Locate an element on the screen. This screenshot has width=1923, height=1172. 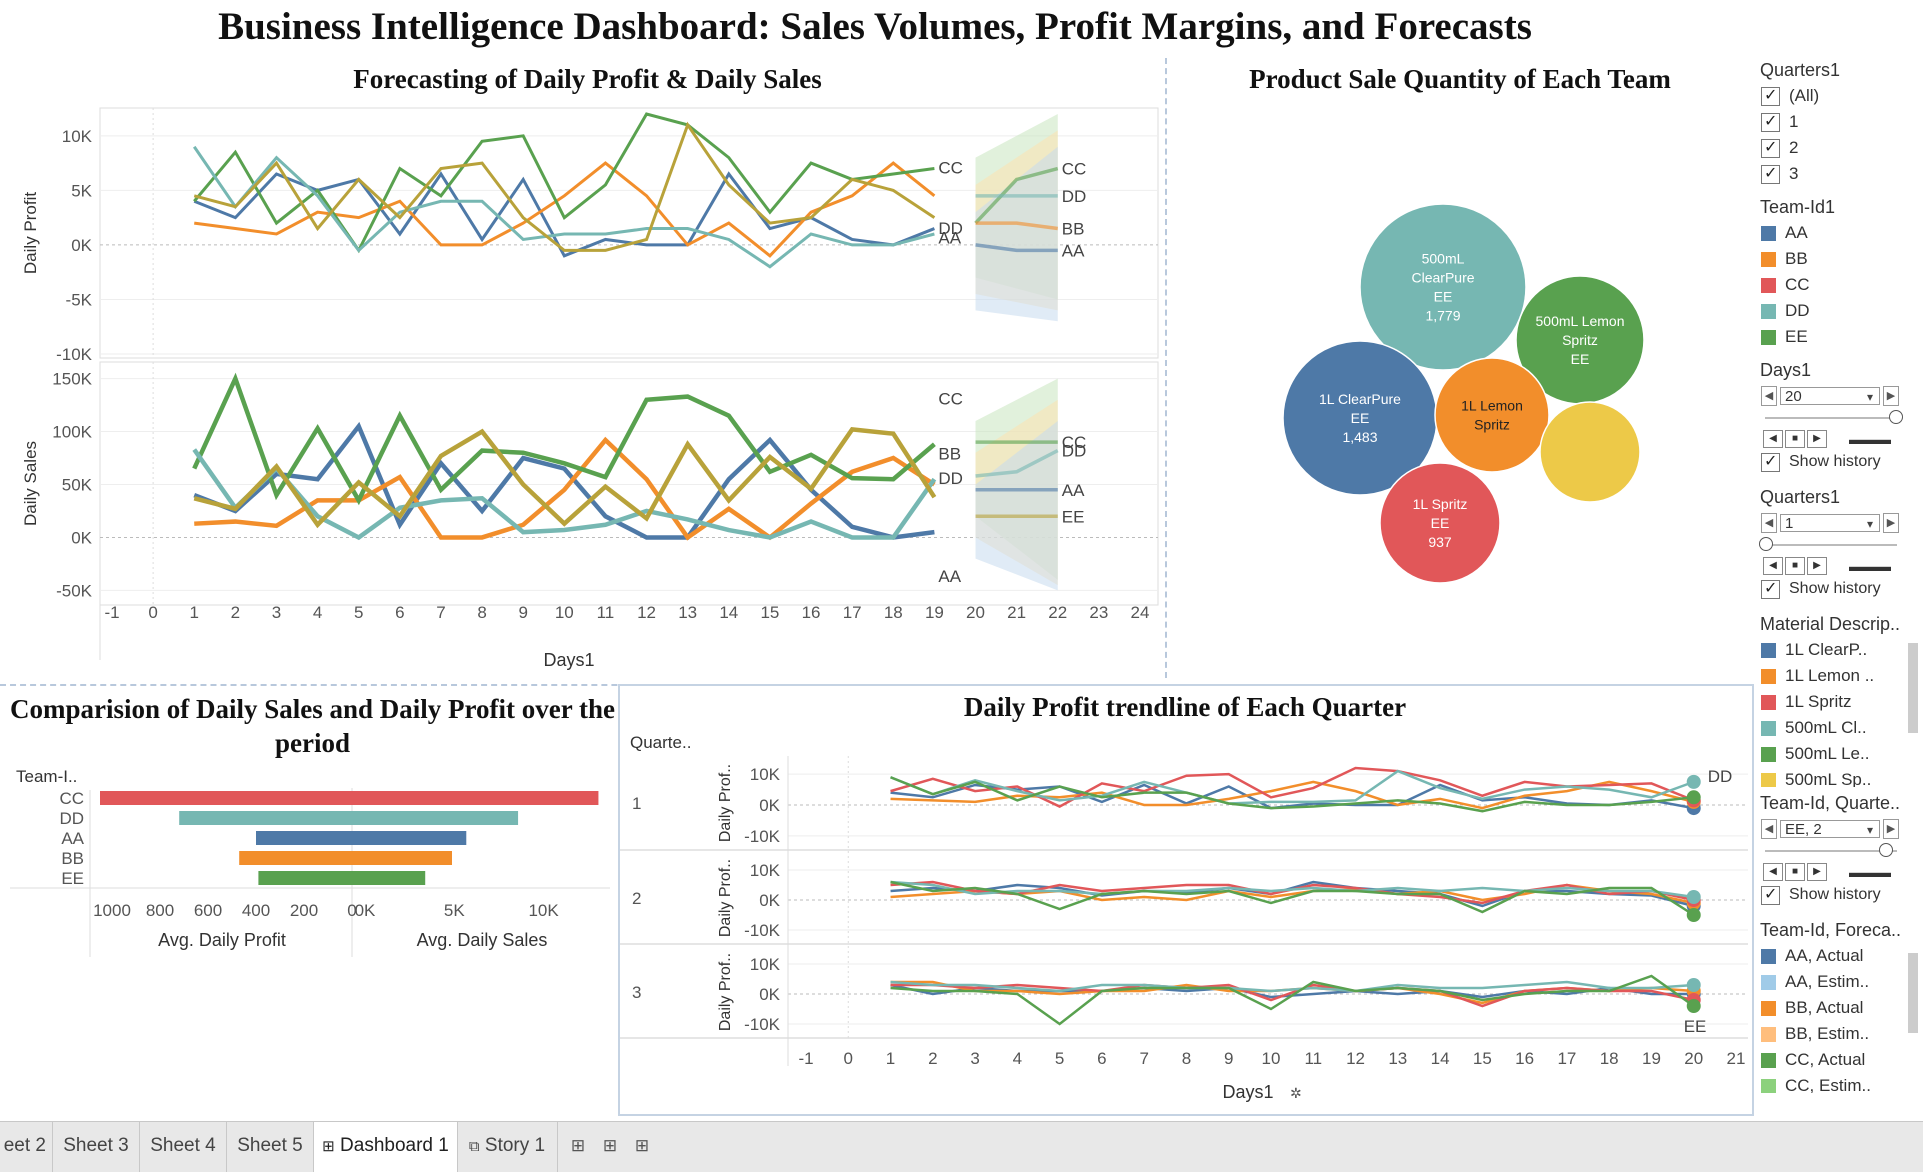
material-legend-item: 1L ClearP.. is located at coordinates (1842, 650).